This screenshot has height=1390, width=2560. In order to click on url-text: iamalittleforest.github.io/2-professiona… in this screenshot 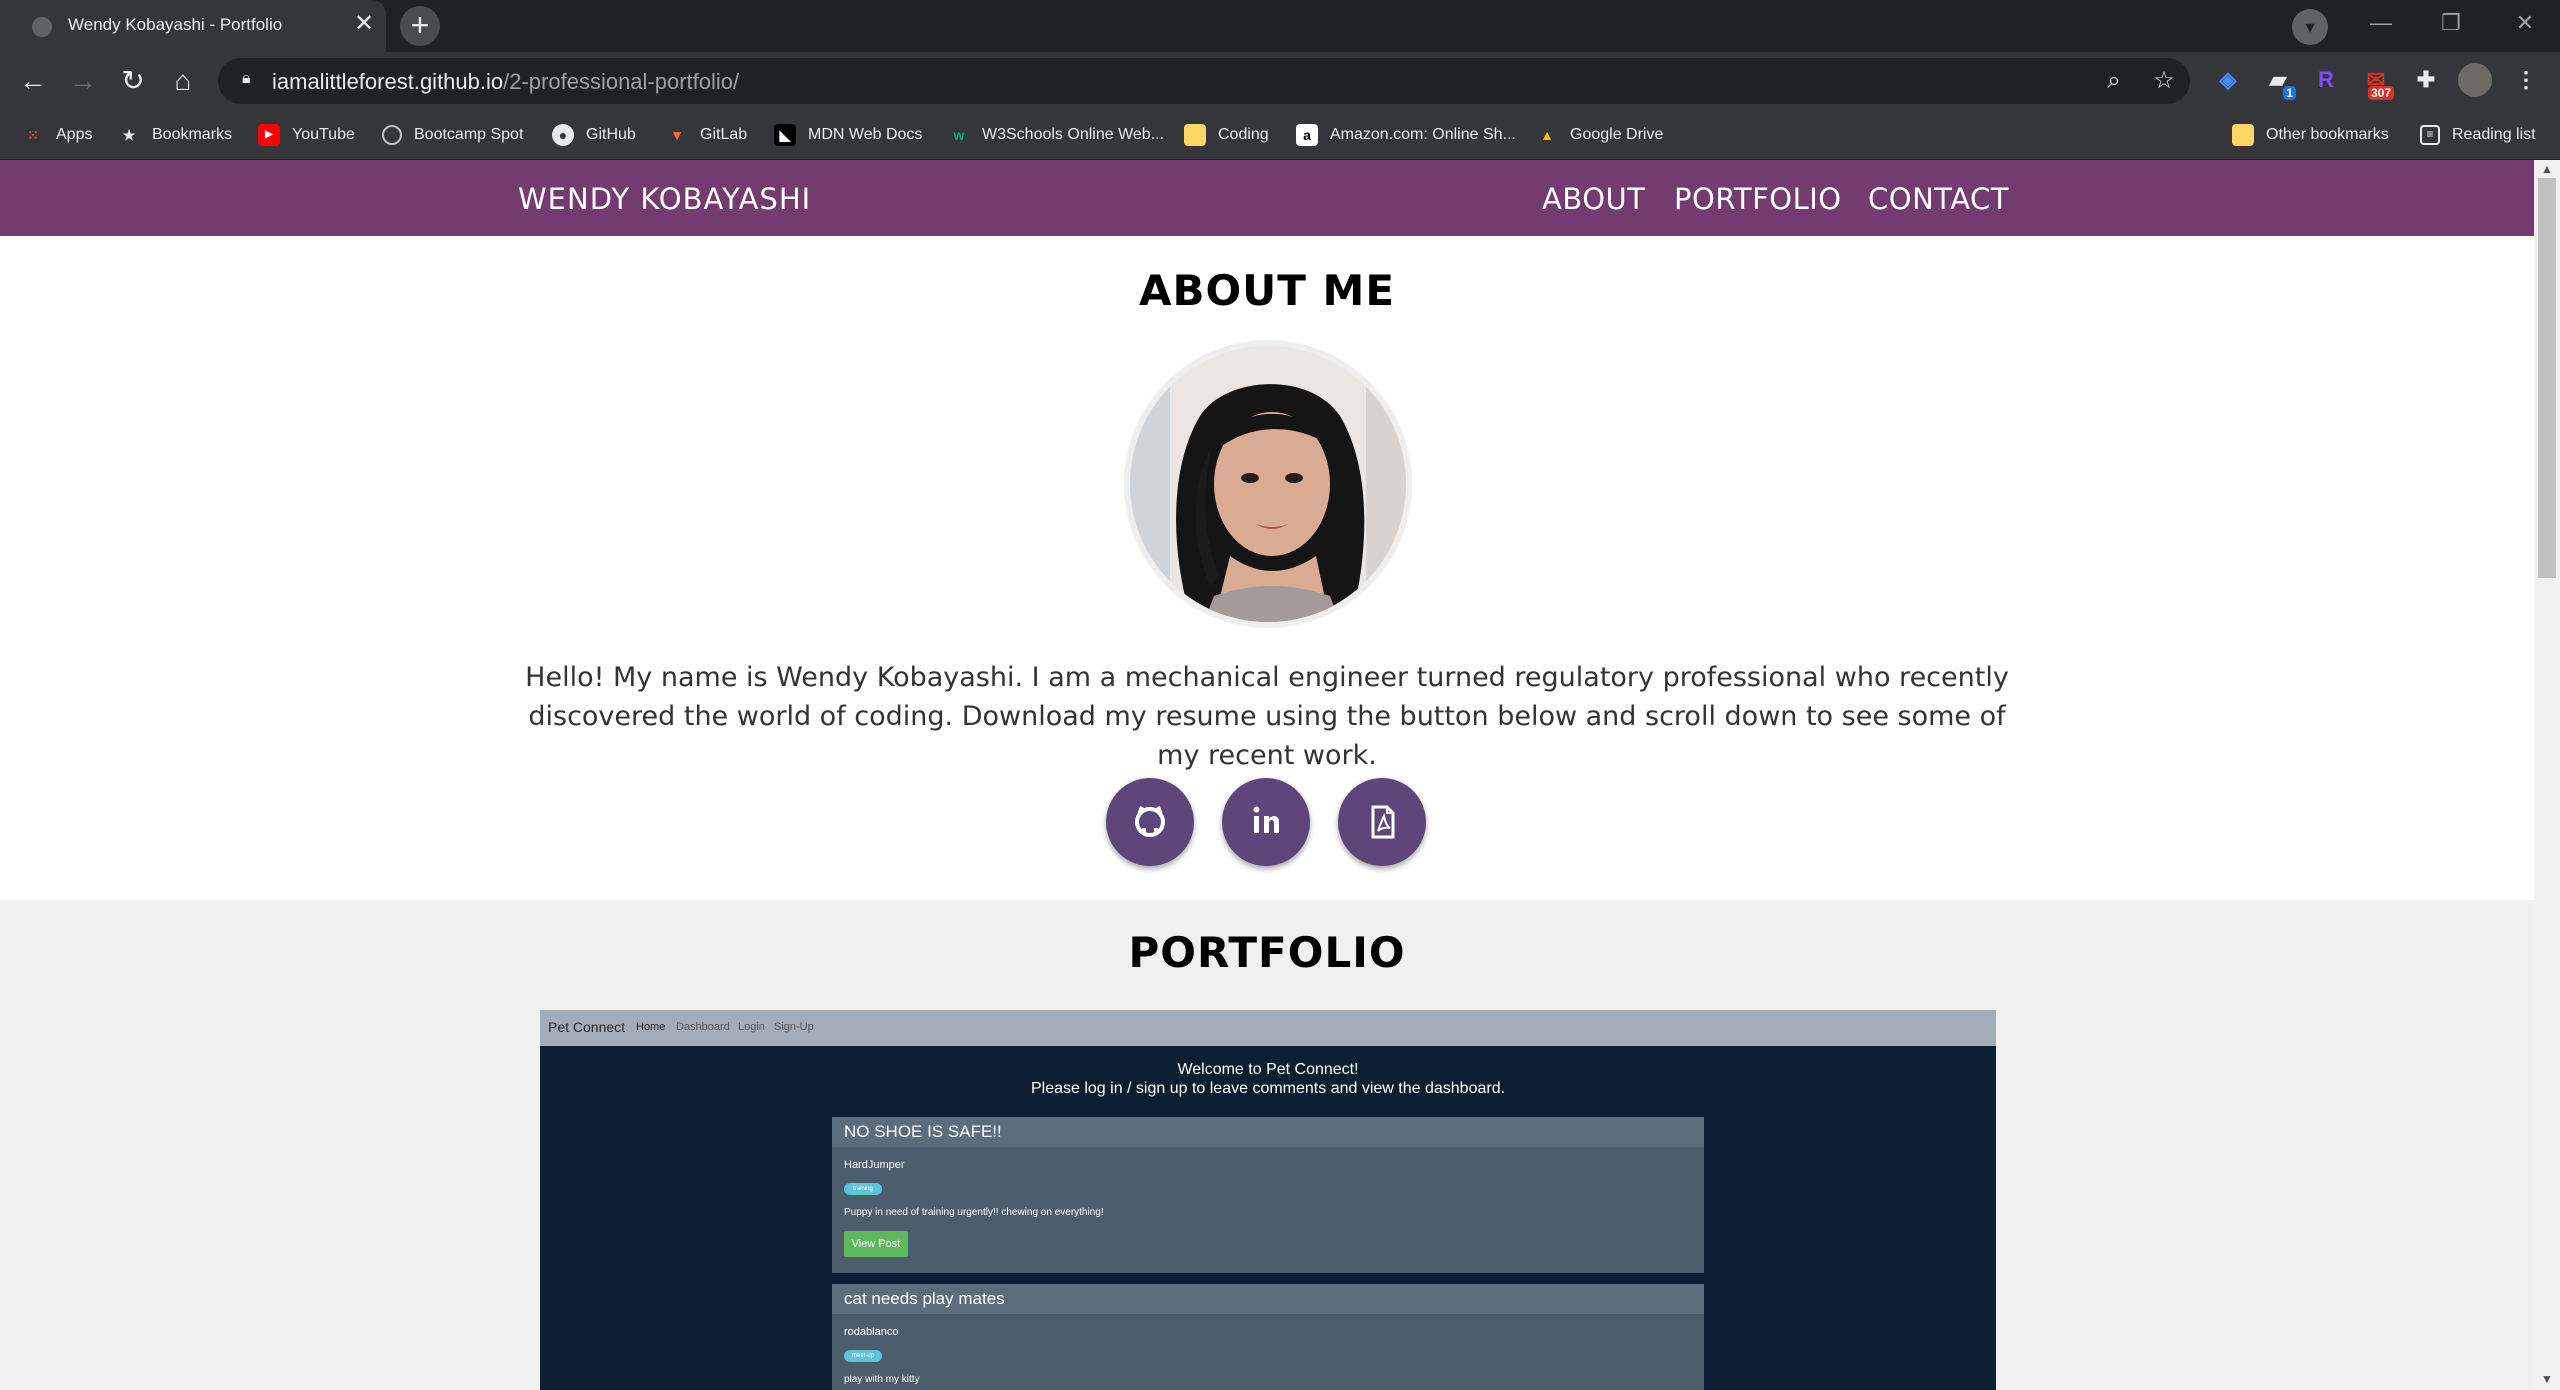, I will do `click(505, 82)`.